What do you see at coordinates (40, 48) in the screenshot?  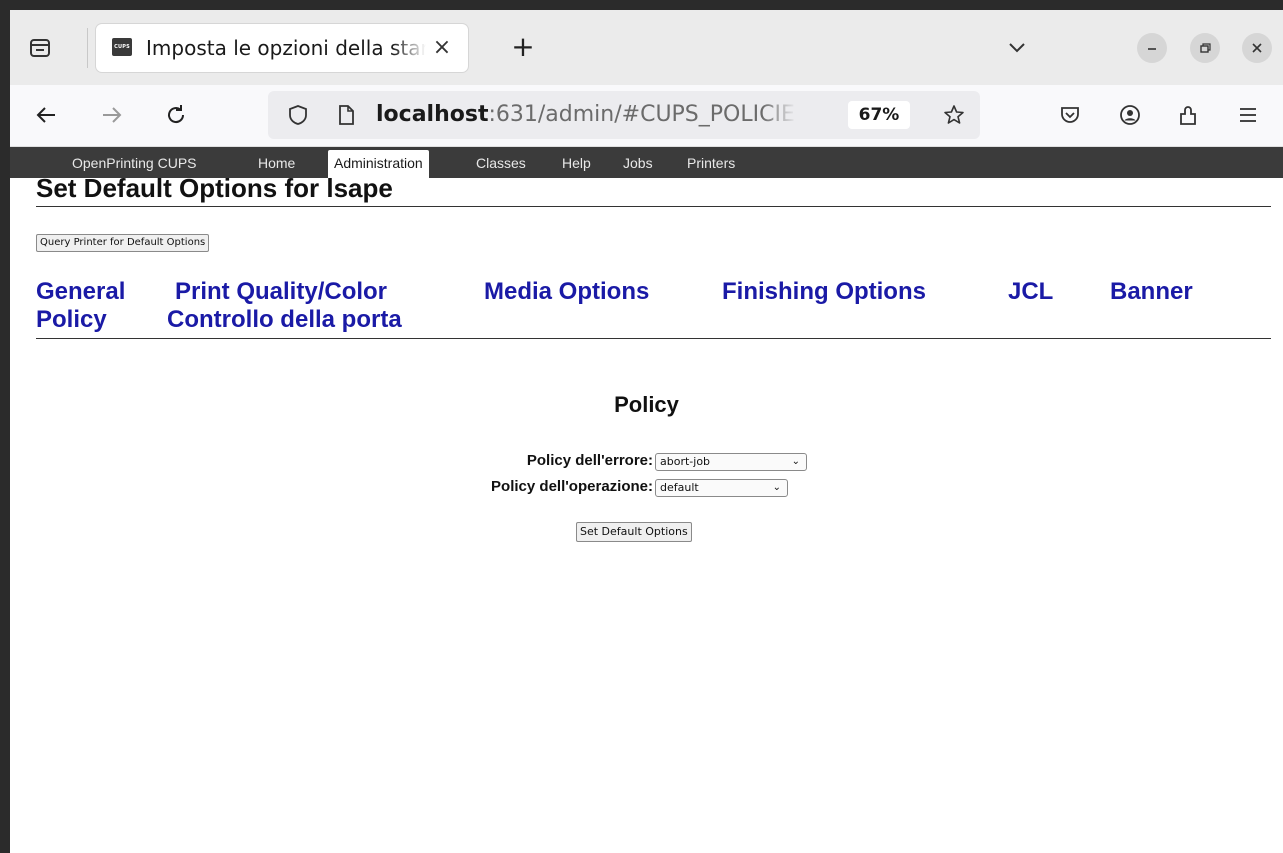 I see `tab-list-icon` at bounding box center [40, 48].